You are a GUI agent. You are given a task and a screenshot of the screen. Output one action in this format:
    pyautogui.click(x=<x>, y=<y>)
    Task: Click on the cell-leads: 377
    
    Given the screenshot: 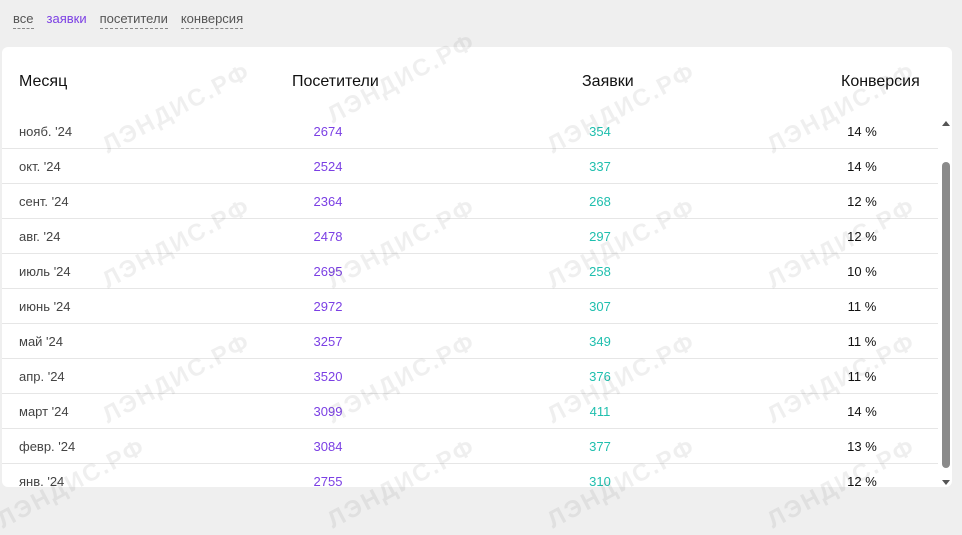 What is the action you would take?
    pyautogui.click(x=600, y=446)
    